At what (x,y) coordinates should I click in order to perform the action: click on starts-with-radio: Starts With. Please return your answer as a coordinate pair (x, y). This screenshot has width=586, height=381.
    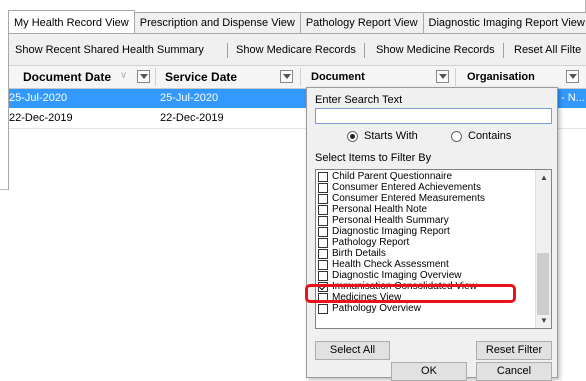
    Looking at the image, I should click on (382, 136).